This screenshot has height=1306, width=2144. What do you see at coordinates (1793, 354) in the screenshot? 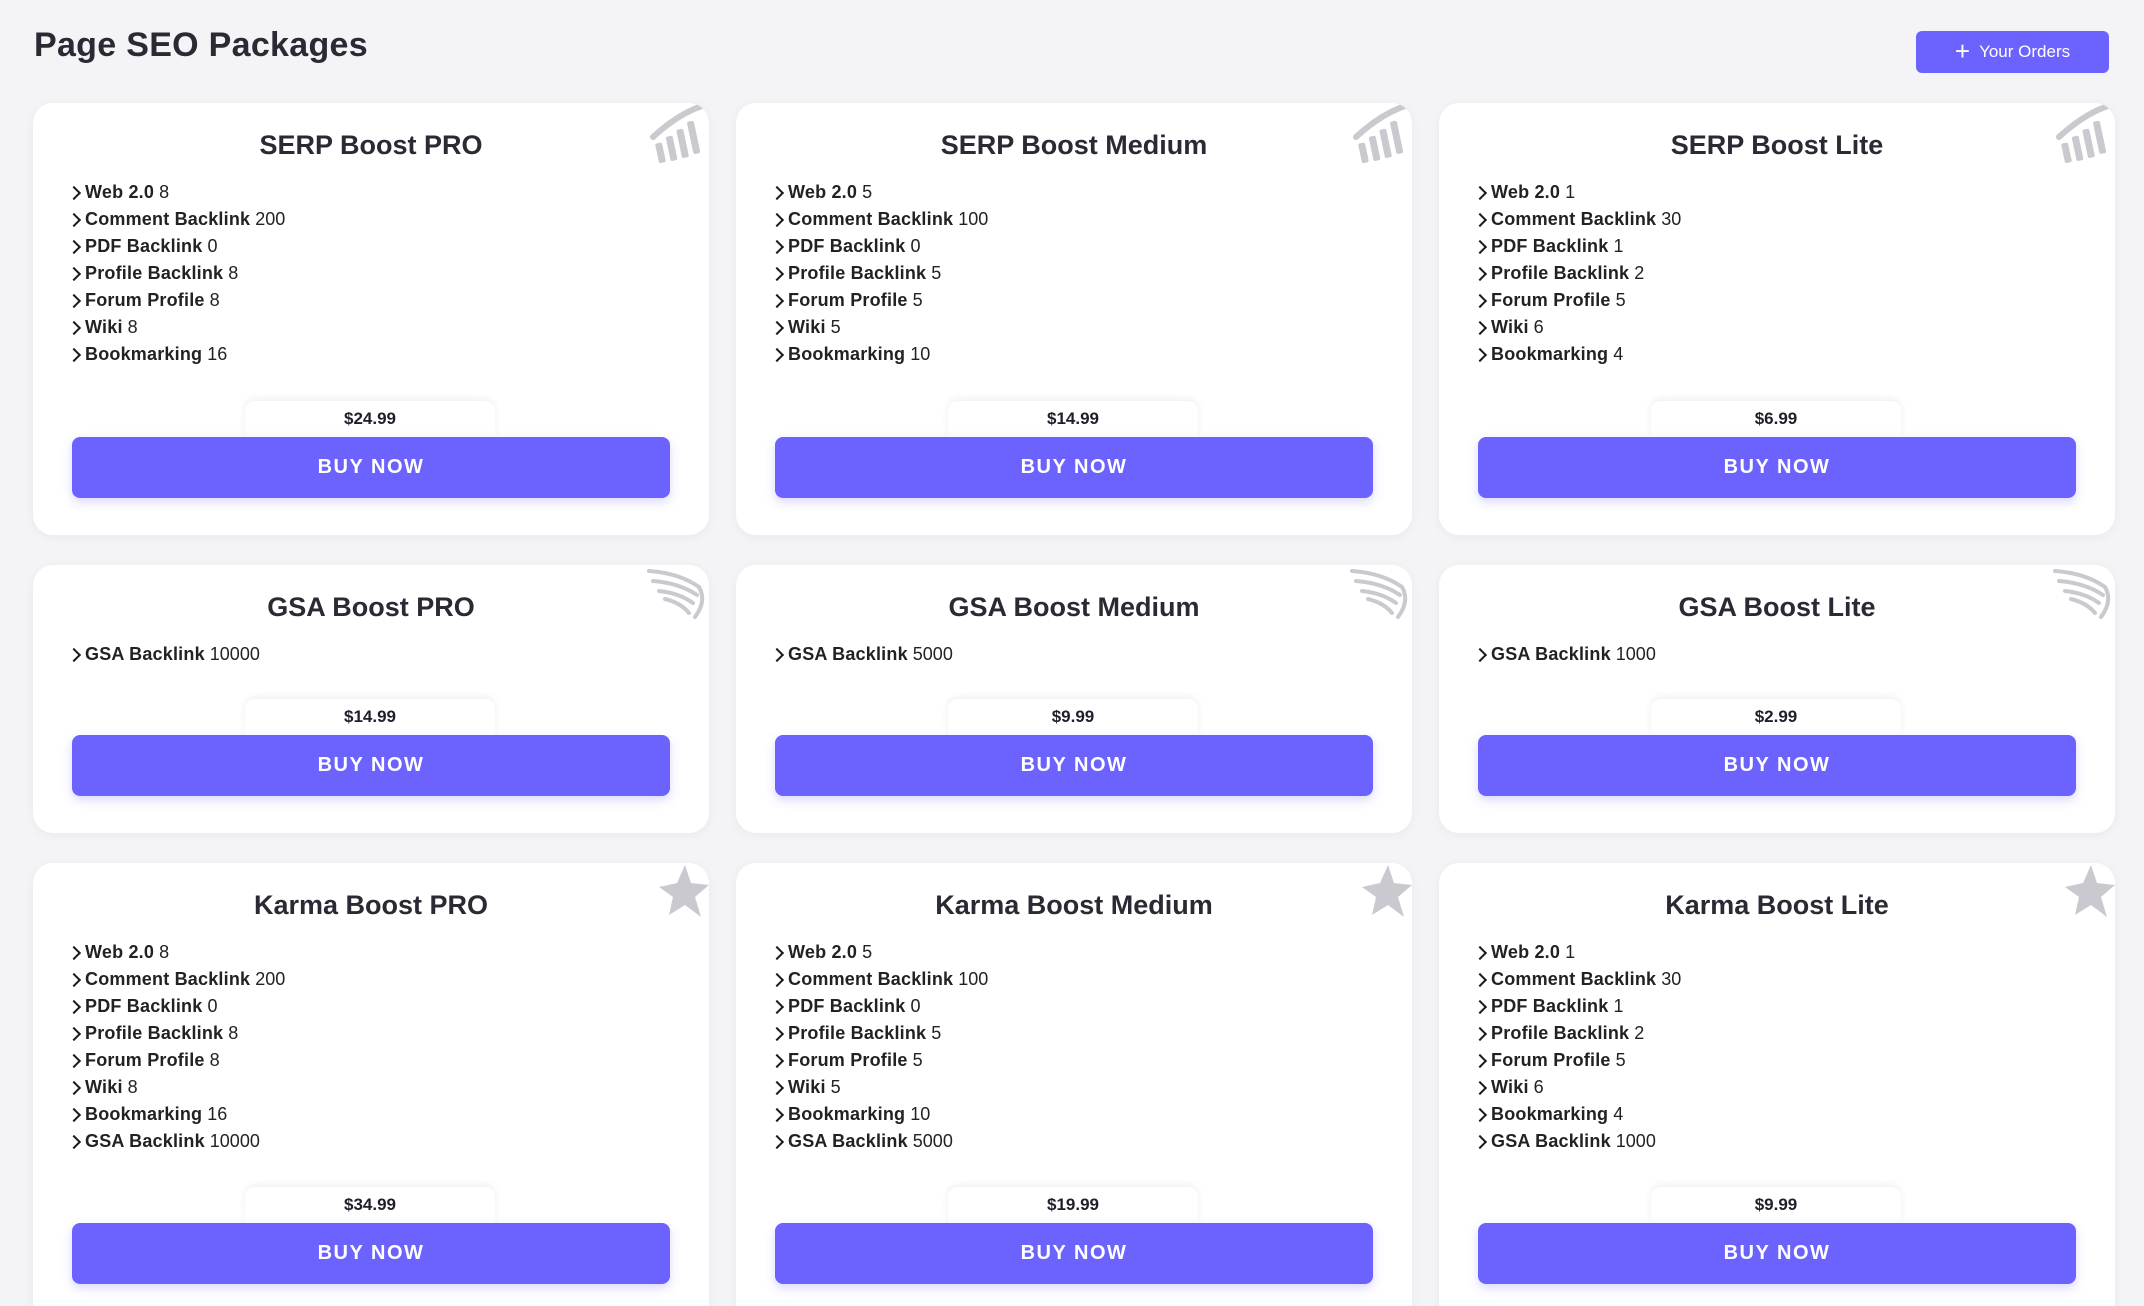
I see `feature-item: Bookmarking 4` at bounding box center [1793, 354].